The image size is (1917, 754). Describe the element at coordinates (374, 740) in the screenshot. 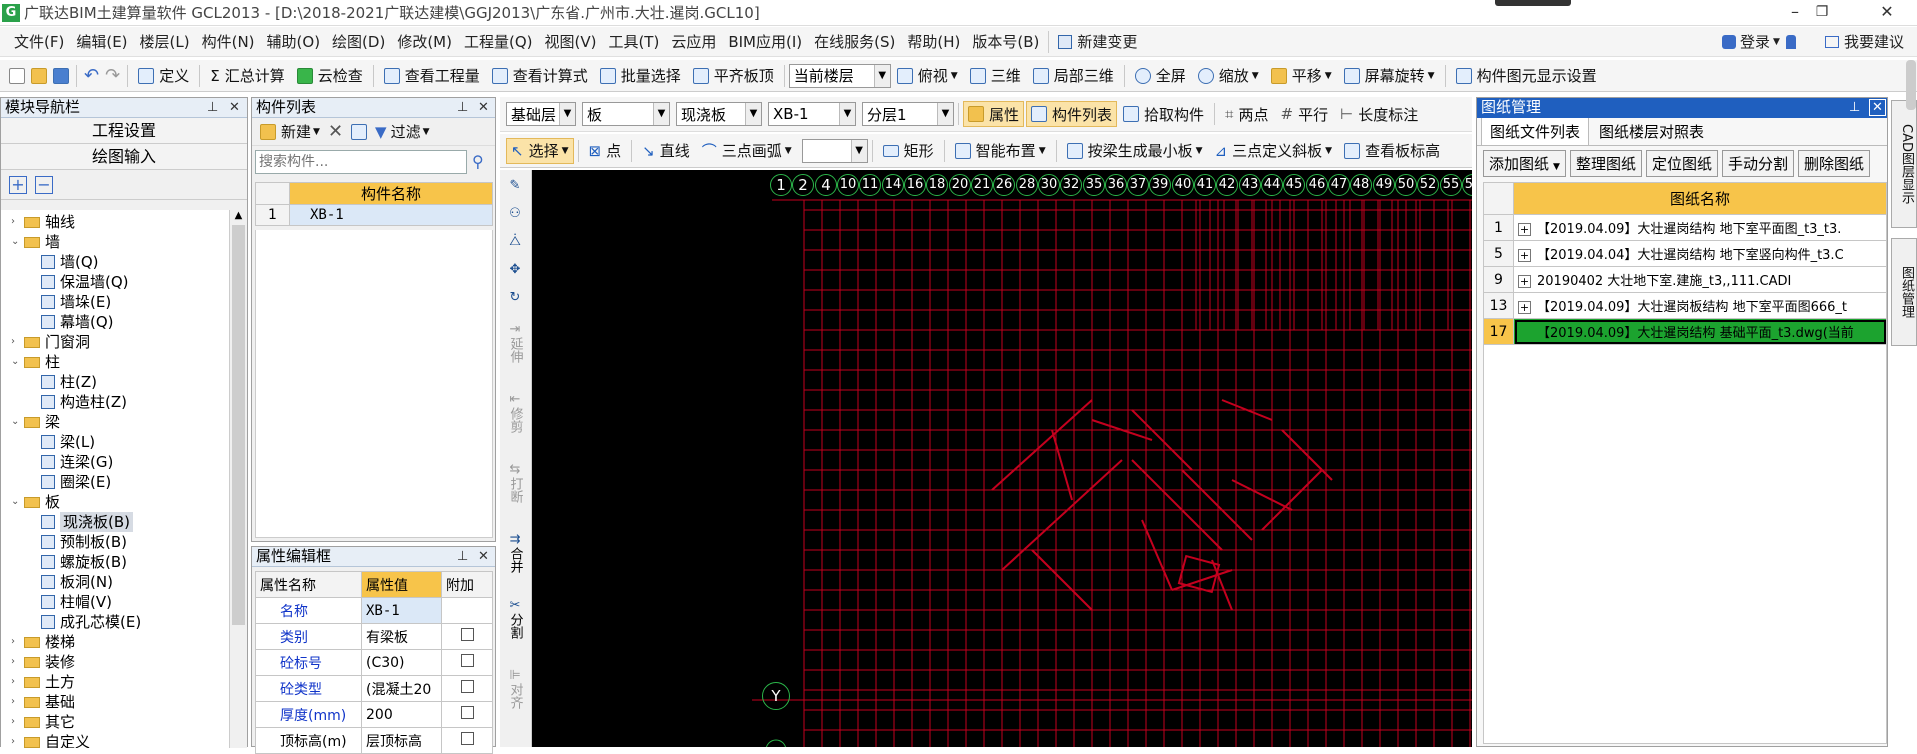

I see `table-row: 顶标高(m) 层顶标高` at that location.